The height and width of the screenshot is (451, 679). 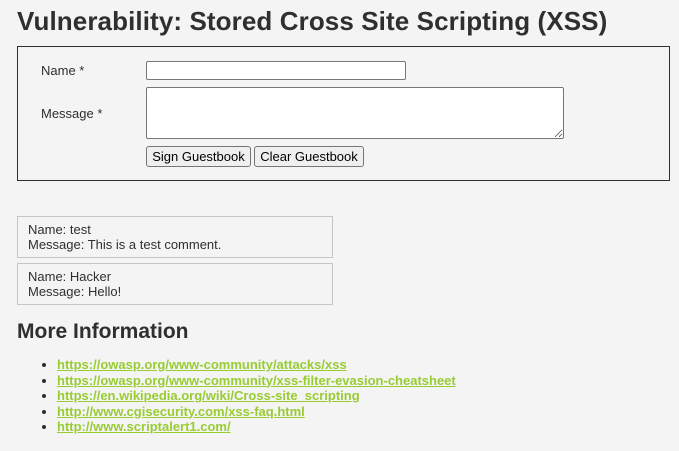 I want to click on name-label: Name *, so click(x=63, y=70).